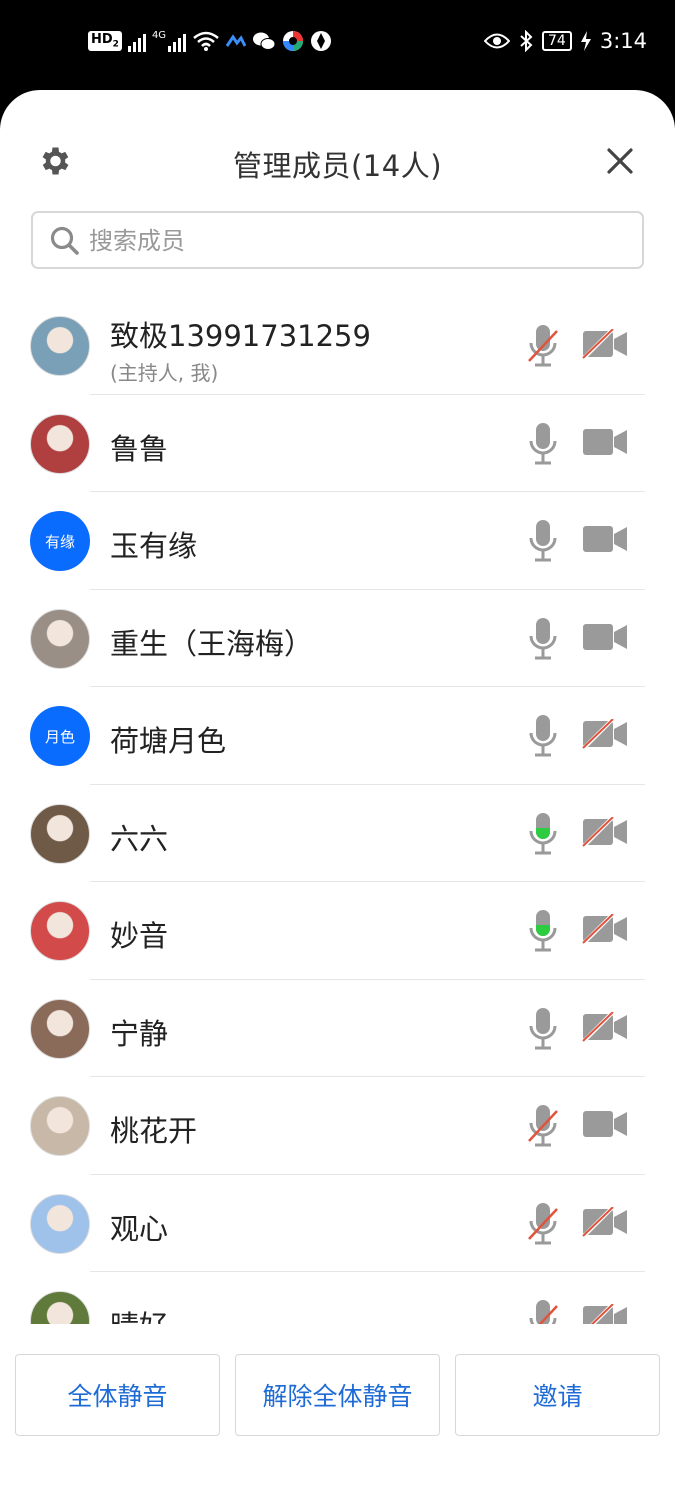  I want to click on member-name: 重生（王海梅）, so click(212, 643).